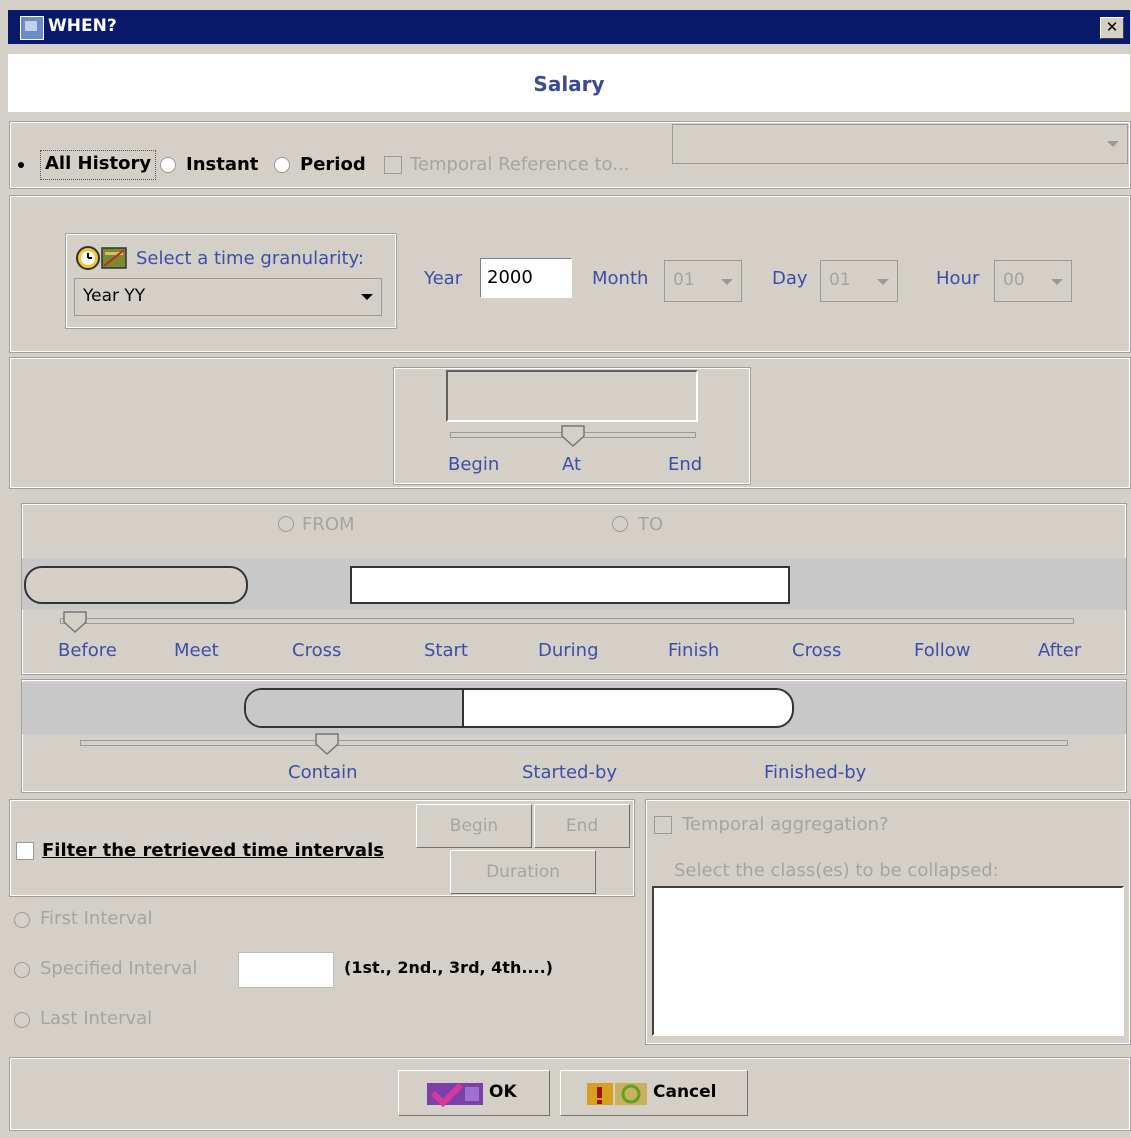 This screenshot has height=1138, width=1131. Describe the element at coordinates (840, 280) in the screenshot. I see `day-value: 01` at that location.